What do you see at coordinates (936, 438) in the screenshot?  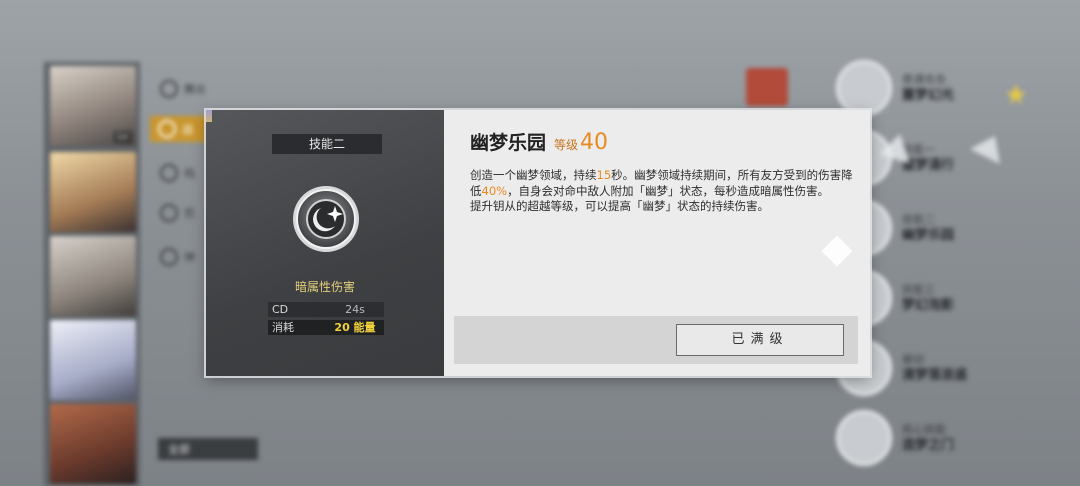 I see `skill-entry: 核心技能 造梦之门` at bounding box center [936, 438].